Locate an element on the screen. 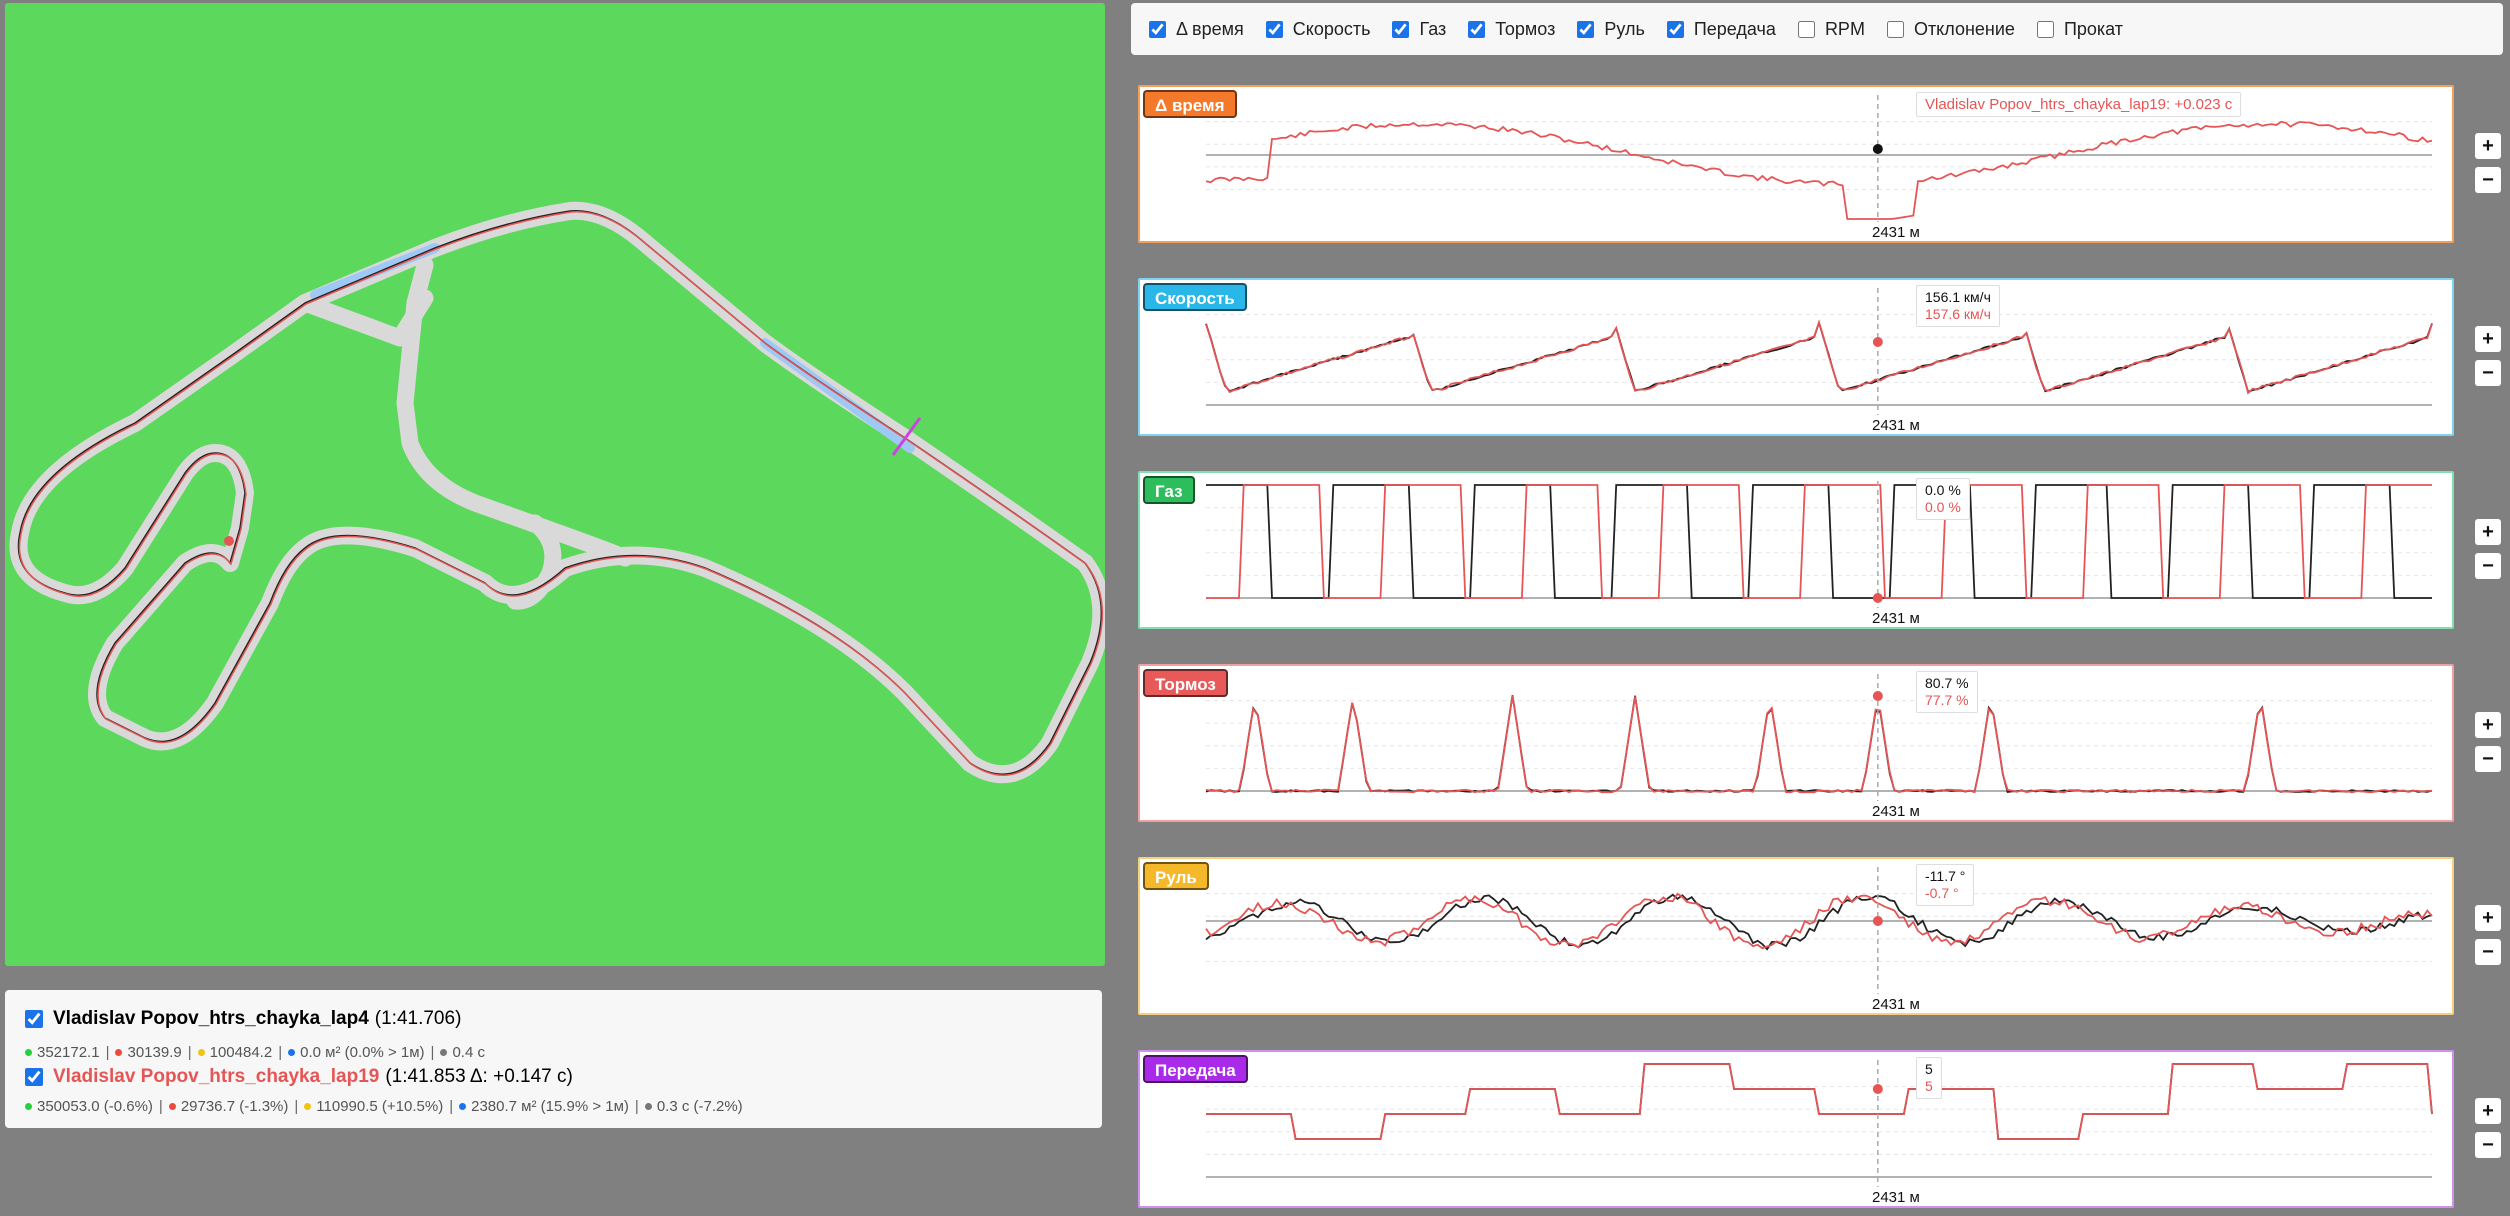  toggle-rolling-checkbox is located at coordinates (2045, 29).